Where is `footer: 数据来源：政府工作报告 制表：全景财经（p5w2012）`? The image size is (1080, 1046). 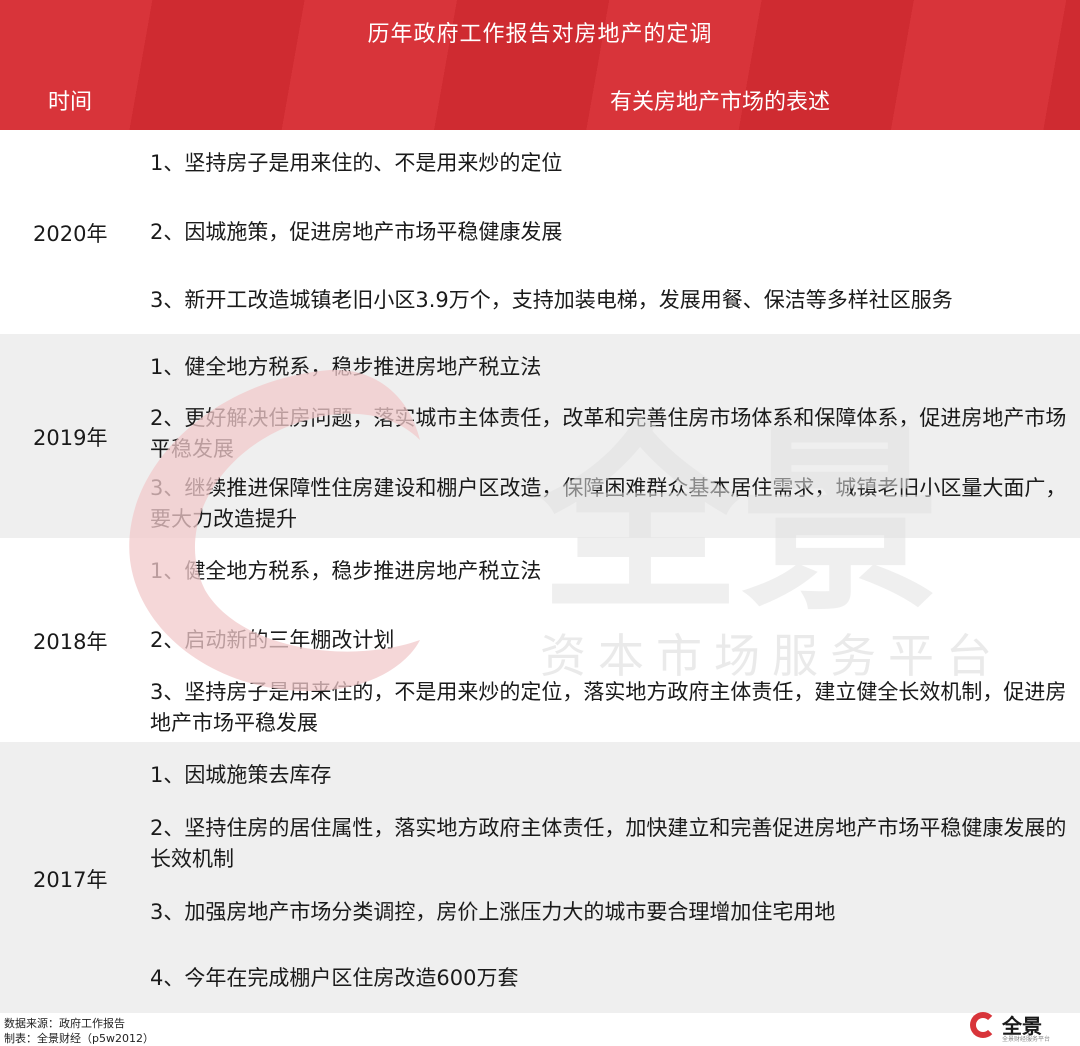
footer: 数据来源：政府工作报告 制表：全景财经（p5w2012） is located at coordinates (540, 1029).